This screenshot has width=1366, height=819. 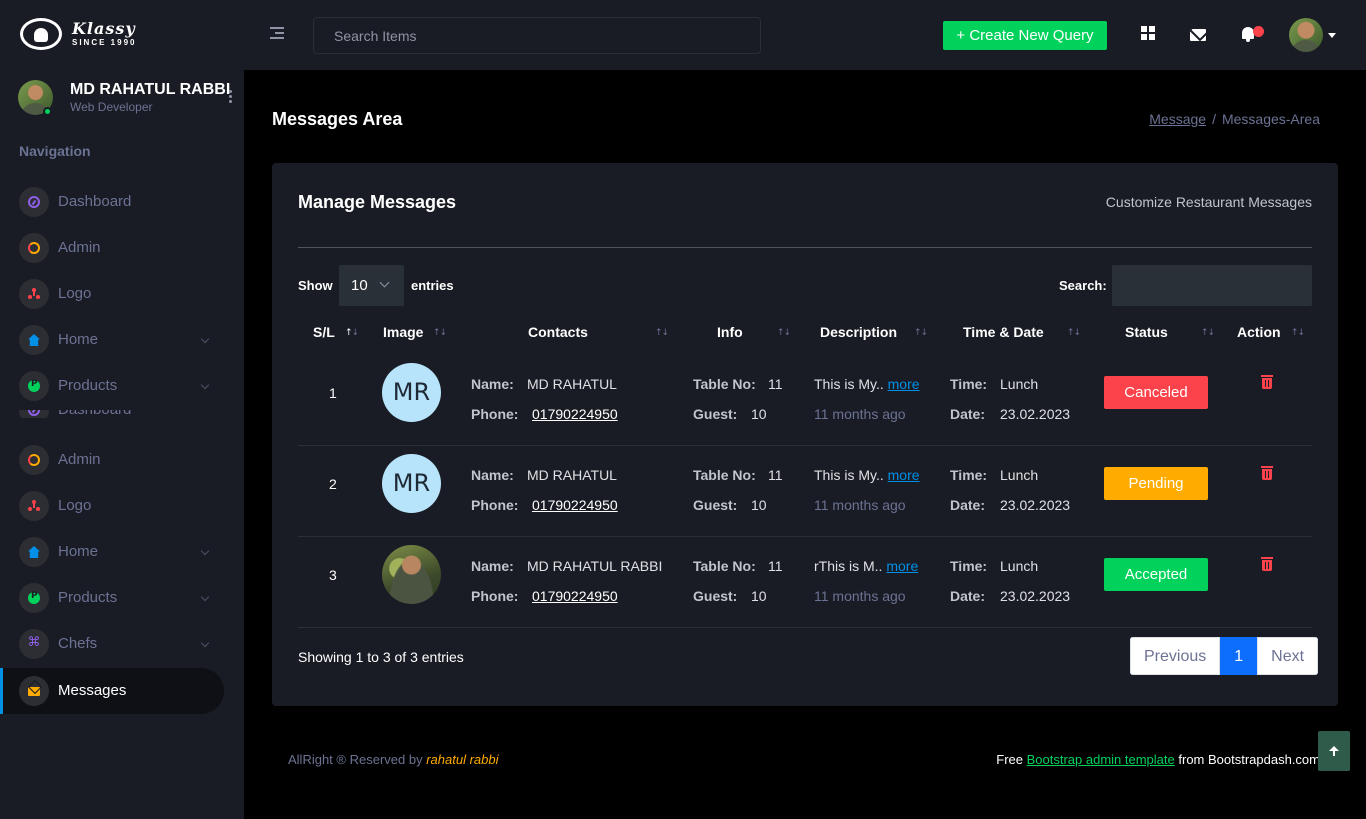 What do you see at coordinates (78, 34) in the screenshot?
I see `brand-logo: Klassy SINCE 1990` at bounding box center [78, 34].